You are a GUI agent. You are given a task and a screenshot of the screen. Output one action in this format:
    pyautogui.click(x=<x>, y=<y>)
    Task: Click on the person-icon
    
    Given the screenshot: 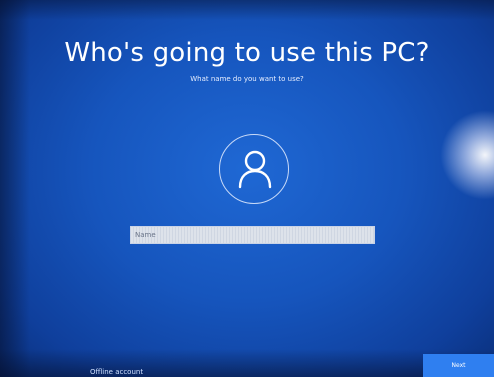 What is the action you would take?
    pyautogui.click(x=255, y=169)
    